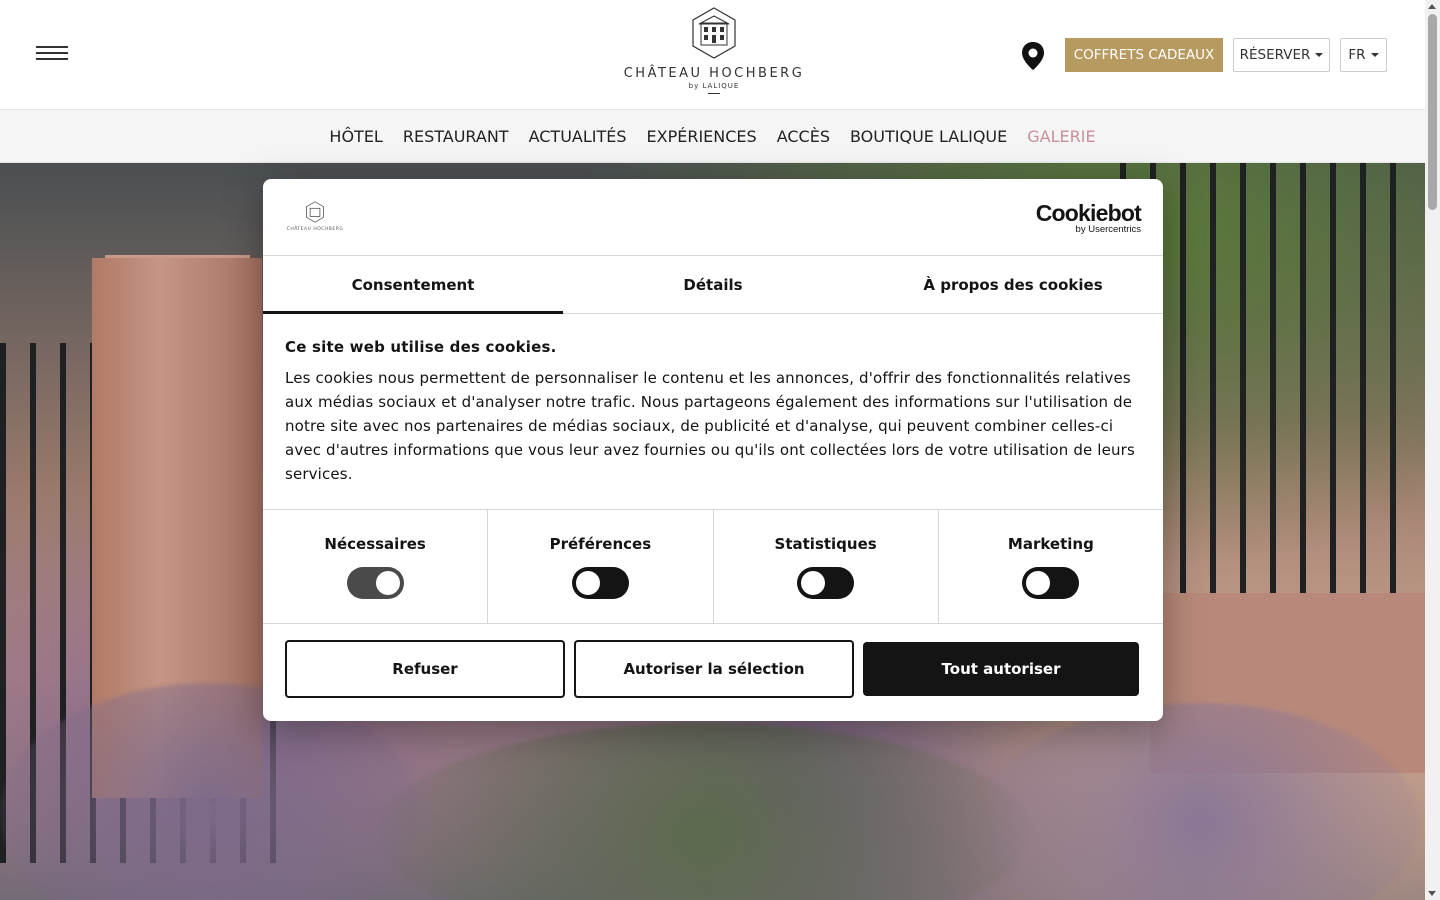  What do you see at coordinates (702, 136) in the screenshot?
I see `nav-item-experiences: EXPÉRIENCES` at bounding box center [702, 136].